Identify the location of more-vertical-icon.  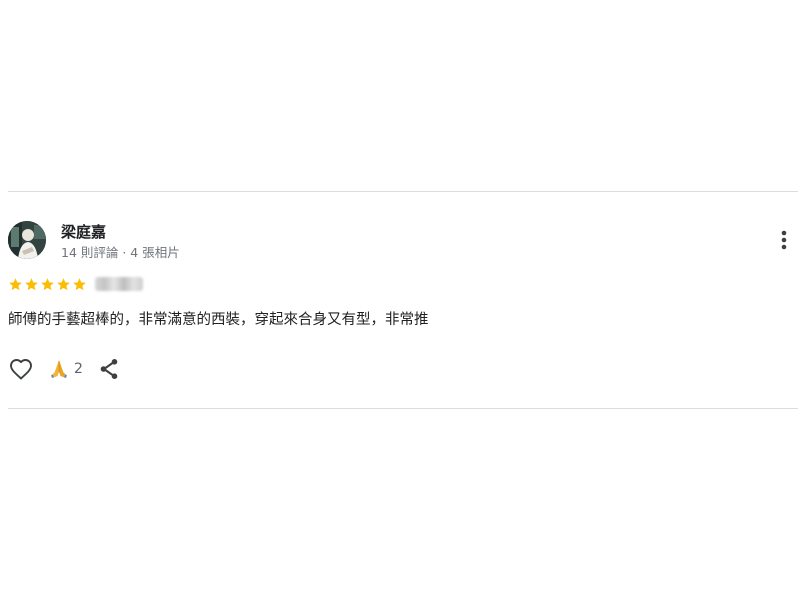
(784, 240).